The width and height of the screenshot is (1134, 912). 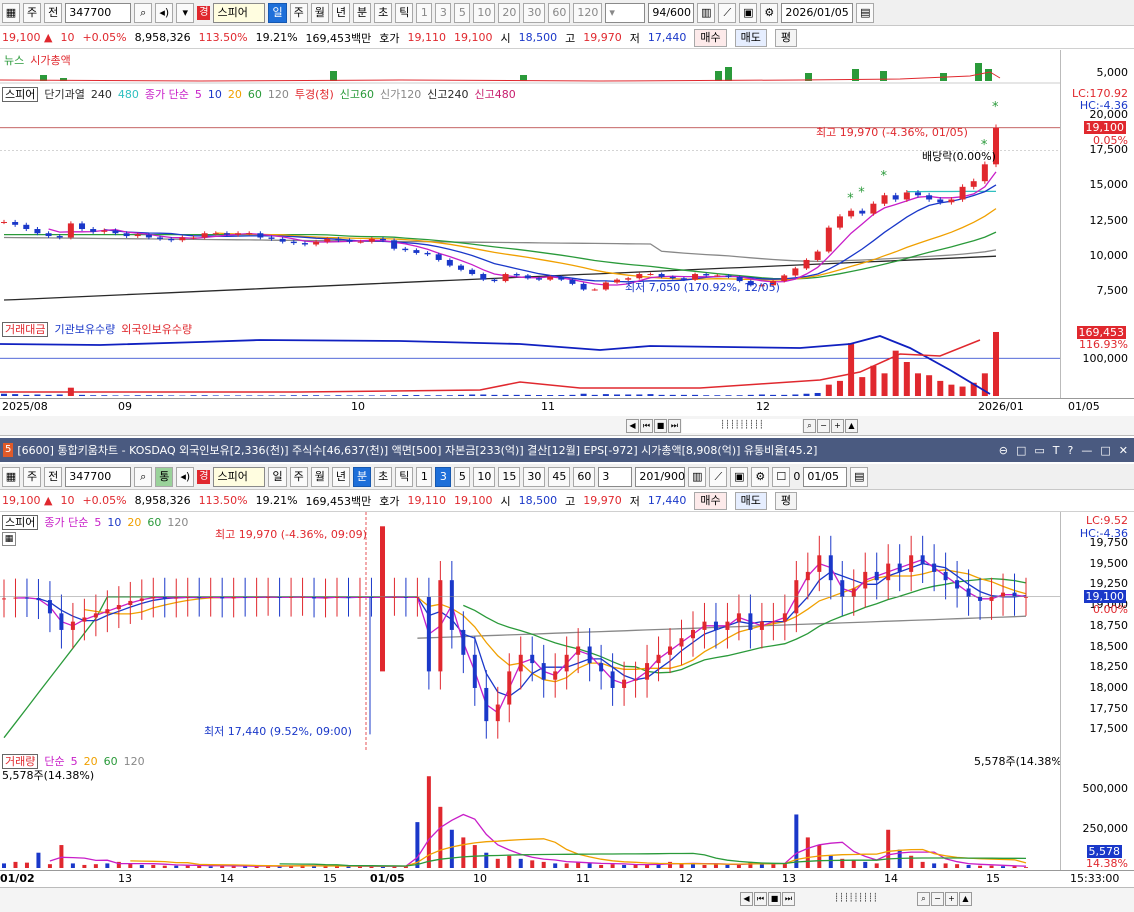 I want to click on bar-count-field: 94/600, so click(x=671, y=12).